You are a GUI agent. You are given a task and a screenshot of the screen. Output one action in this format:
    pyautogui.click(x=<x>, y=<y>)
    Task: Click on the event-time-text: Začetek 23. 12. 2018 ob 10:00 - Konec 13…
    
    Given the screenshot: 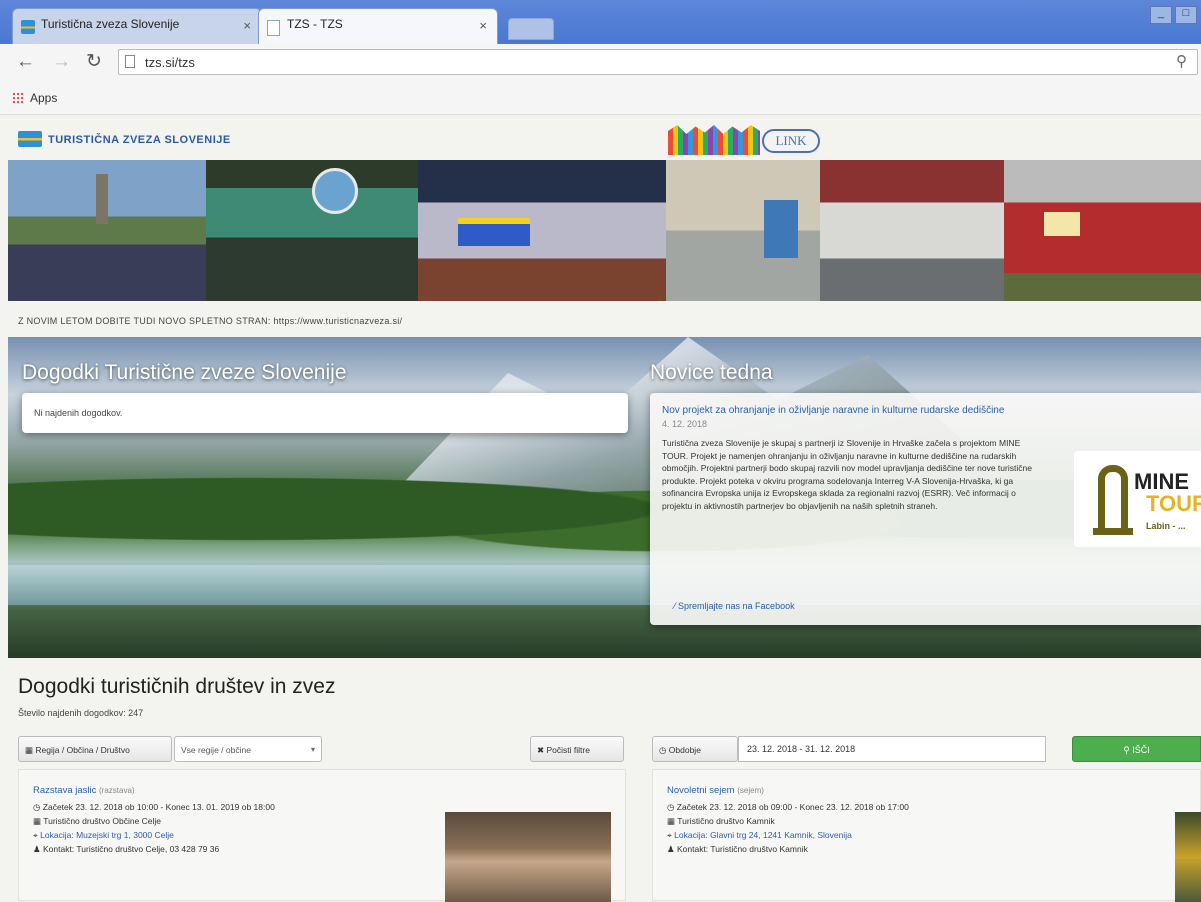 What is the action you would take?
    pyautogui.click(x=158, y=807)
    